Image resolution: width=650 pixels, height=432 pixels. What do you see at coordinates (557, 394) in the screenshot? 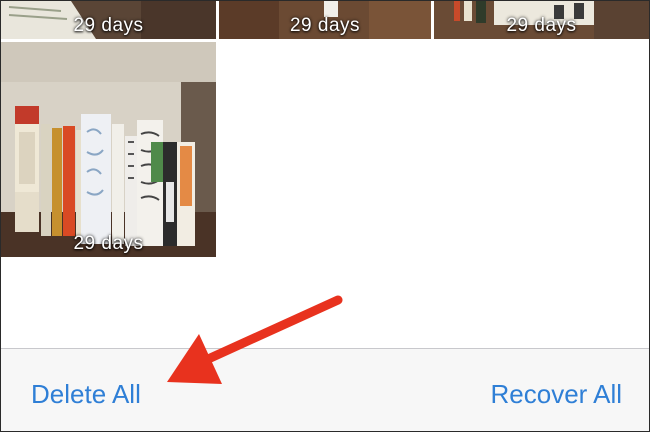
I see `recover-all-button: Recover All` at bounding box center [557, 394].